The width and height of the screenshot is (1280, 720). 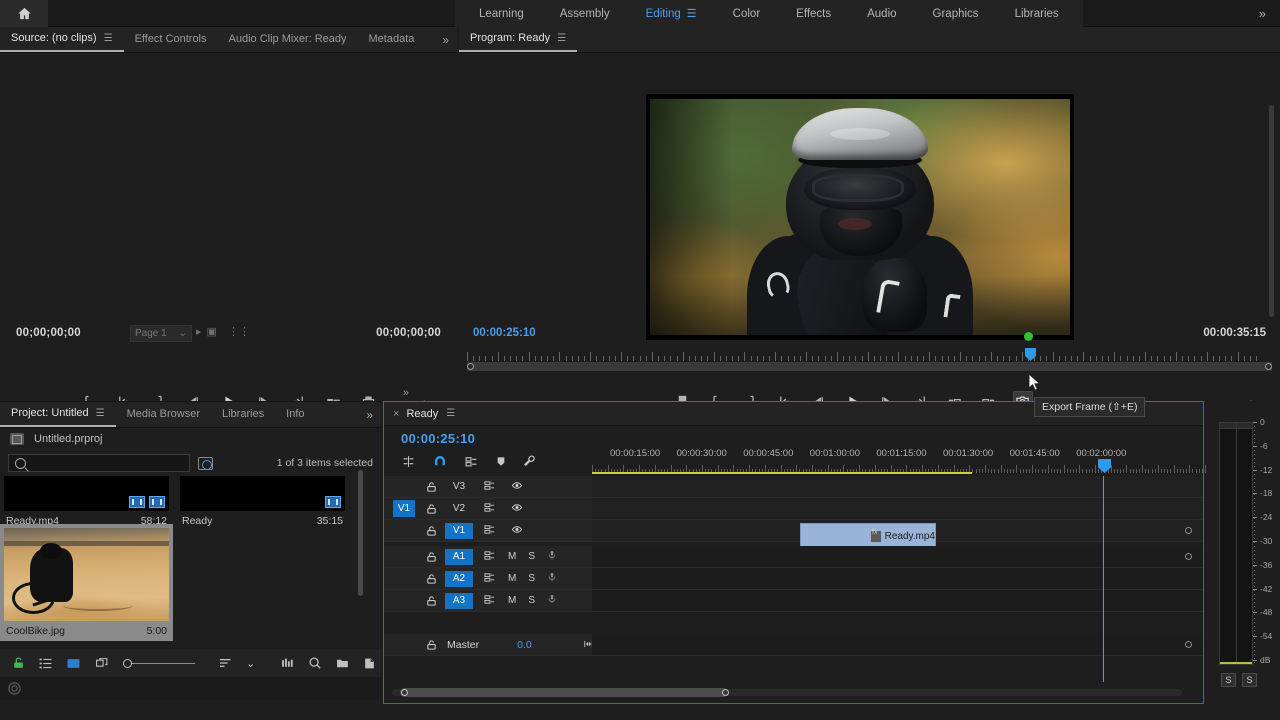 I want to click on track-target-button: V1, so click(x=459, y=530).